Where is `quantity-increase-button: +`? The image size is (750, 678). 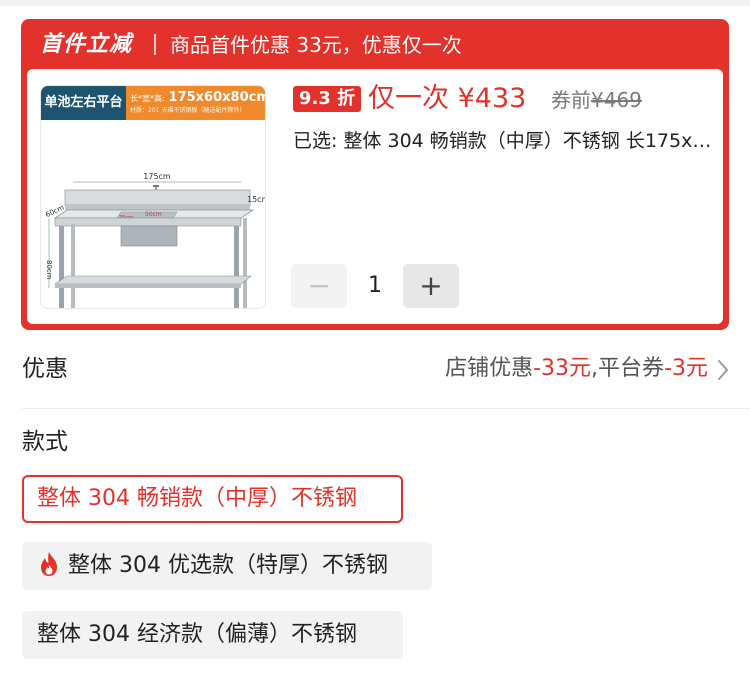
quantity-increase-button: + is located at coordinates (431, 286).